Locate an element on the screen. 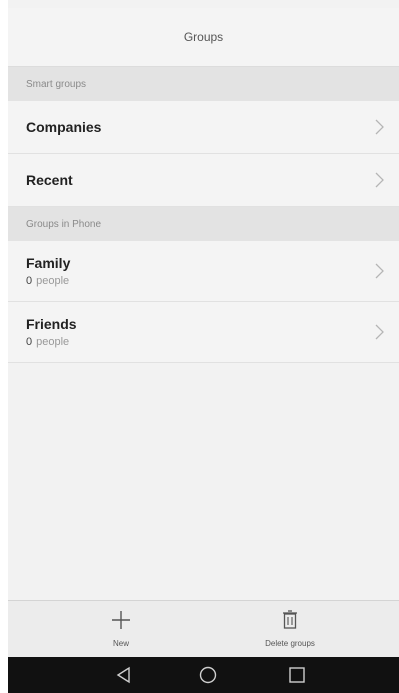 Image resolution: width=399 pixels, height=693 pixels. group-name: Companies is located at coordinates (64, 127).